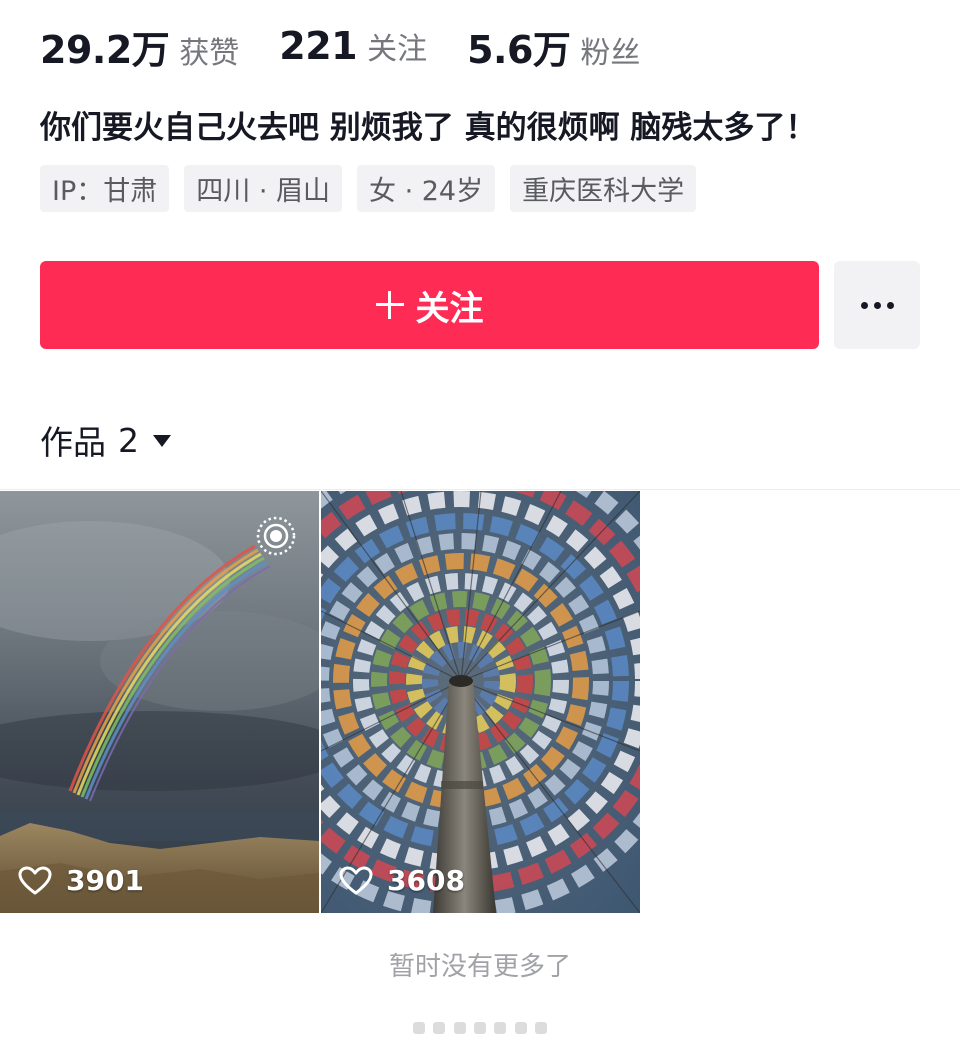  What do you see at coordinates (610, 53) in the screenshot?
I see `stat-label: 粉丝` at bounding box center [610, 53].